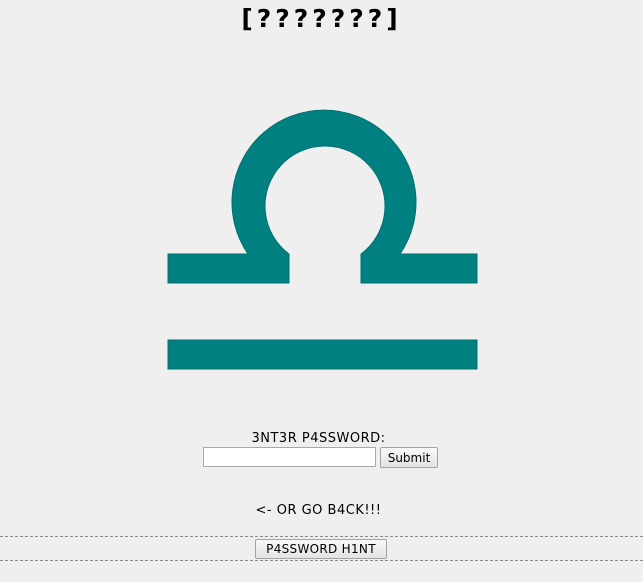 This screenshot has height=582, width=643. I want to click on go-back-link: <- OR GO B4CK!!!, so click(318, 511).